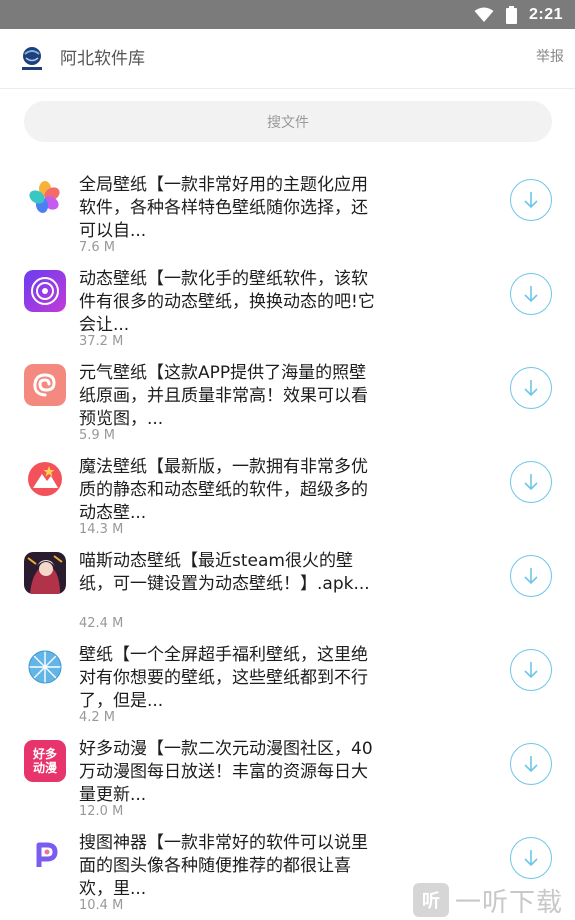 The width and height of the screenshot is (575, 920). Describe the element at coordinates (550, 57) in the screenshot. I see `report-button: 举报` at that location.